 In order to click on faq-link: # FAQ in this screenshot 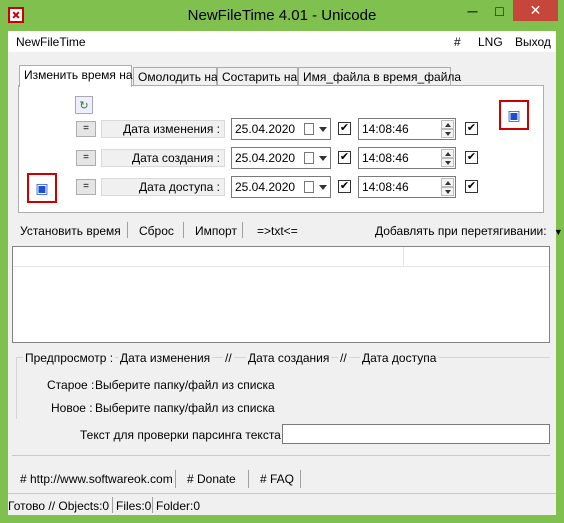, I will do `click(277, 479)`.